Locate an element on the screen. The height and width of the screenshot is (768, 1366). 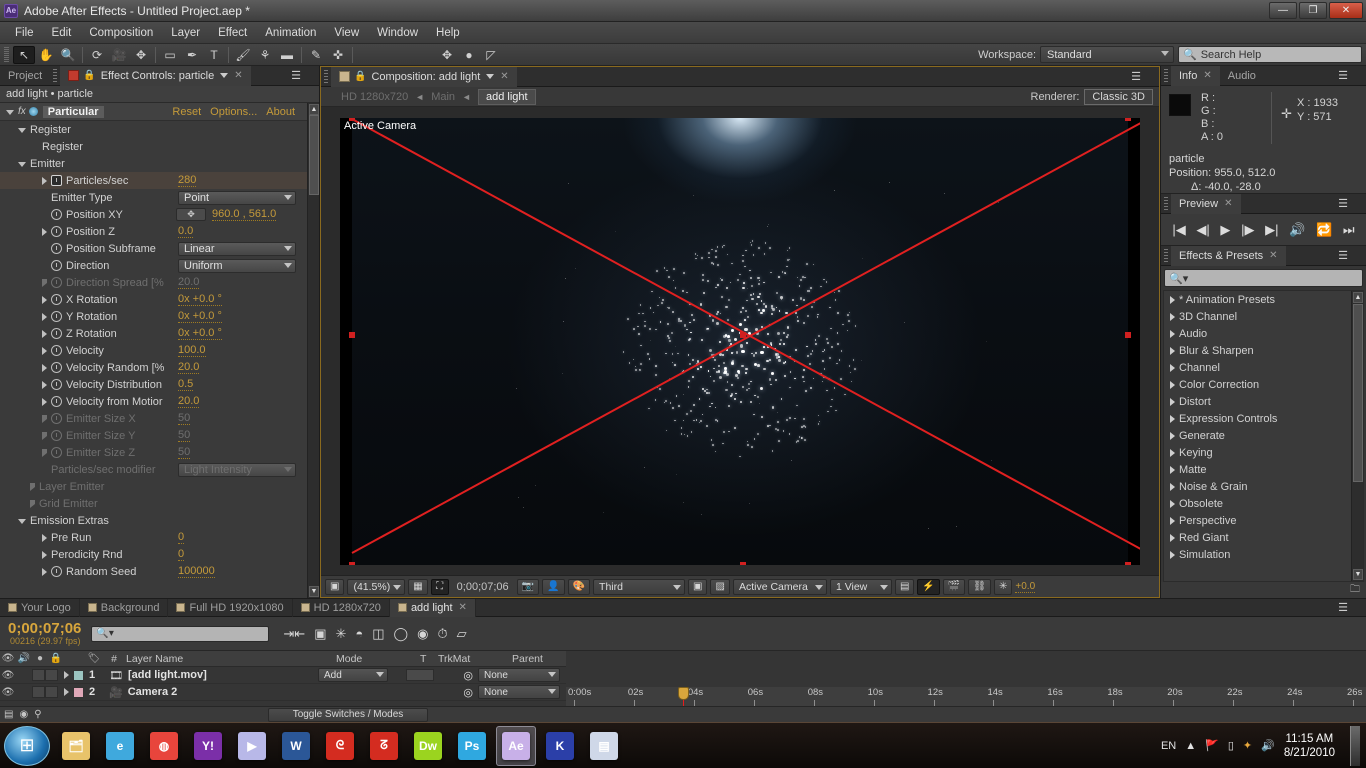
show-desktop-button is located at coordinates (1355, 745).